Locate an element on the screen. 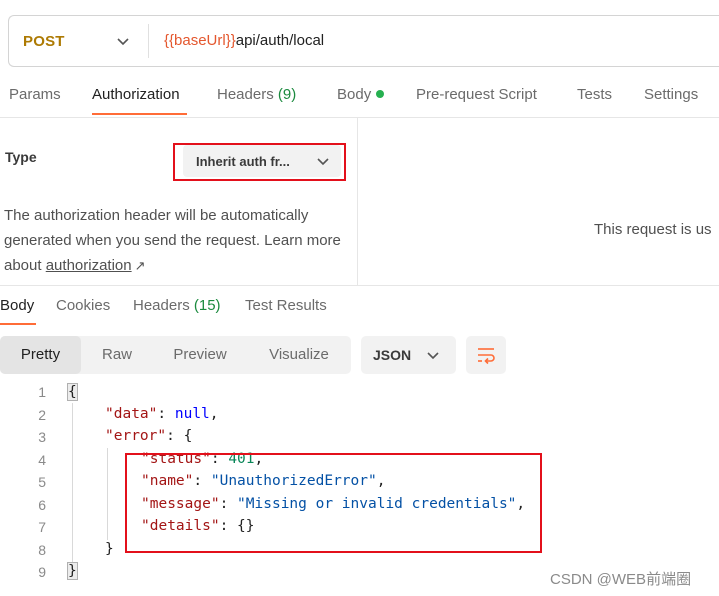  format-select: JSON is located at coordinates (408, 355).